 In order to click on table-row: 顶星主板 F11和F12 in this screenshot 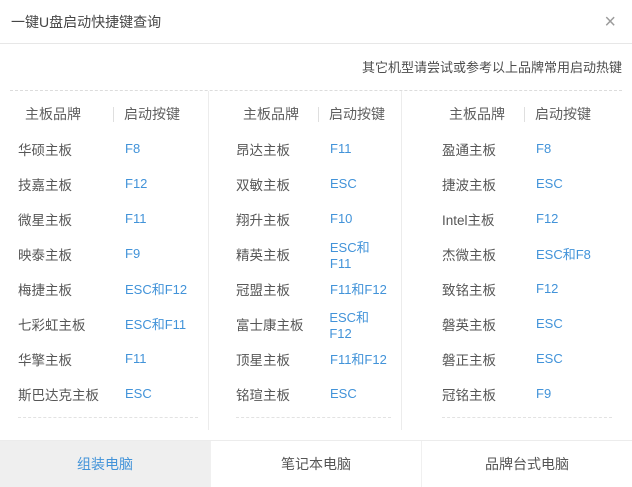, I will do `click(313, 358)`.